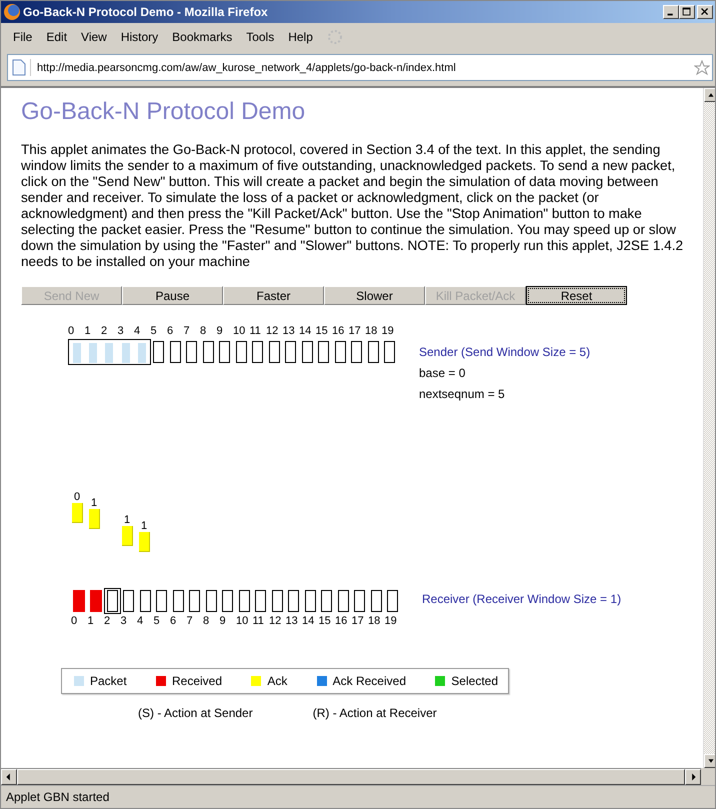  What do you see at coordinates (687, 12) in the screenshot?
I see `maximize-icon` at bounding box center [687, 12].